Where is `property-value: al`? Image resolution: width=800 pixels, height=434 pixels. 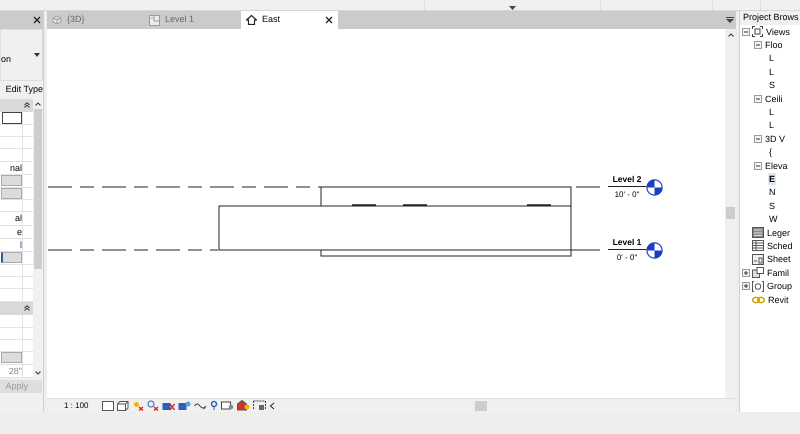
property-value: al is located at coordinates (18, 218).